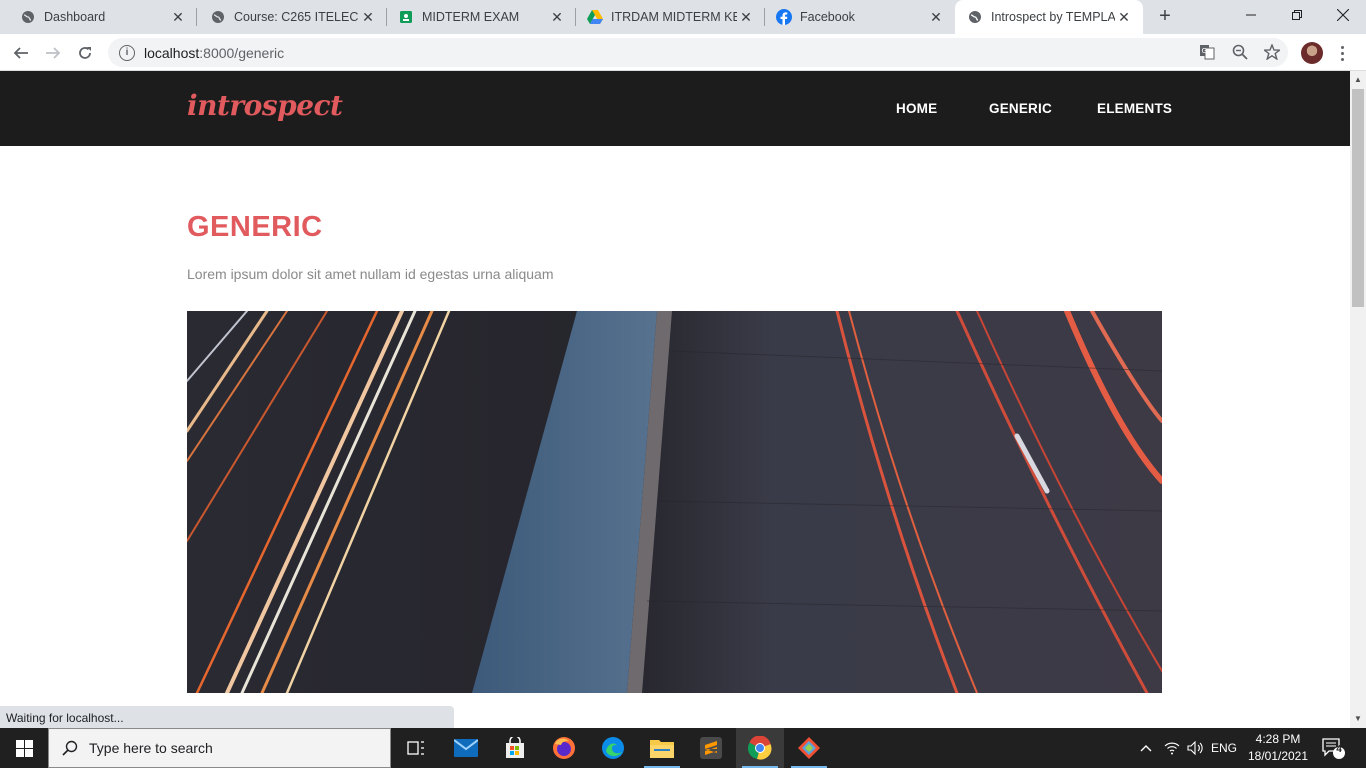 The height and width of the screenshot is (768, 1366). I want to click on store-icon, so click(515, 748).